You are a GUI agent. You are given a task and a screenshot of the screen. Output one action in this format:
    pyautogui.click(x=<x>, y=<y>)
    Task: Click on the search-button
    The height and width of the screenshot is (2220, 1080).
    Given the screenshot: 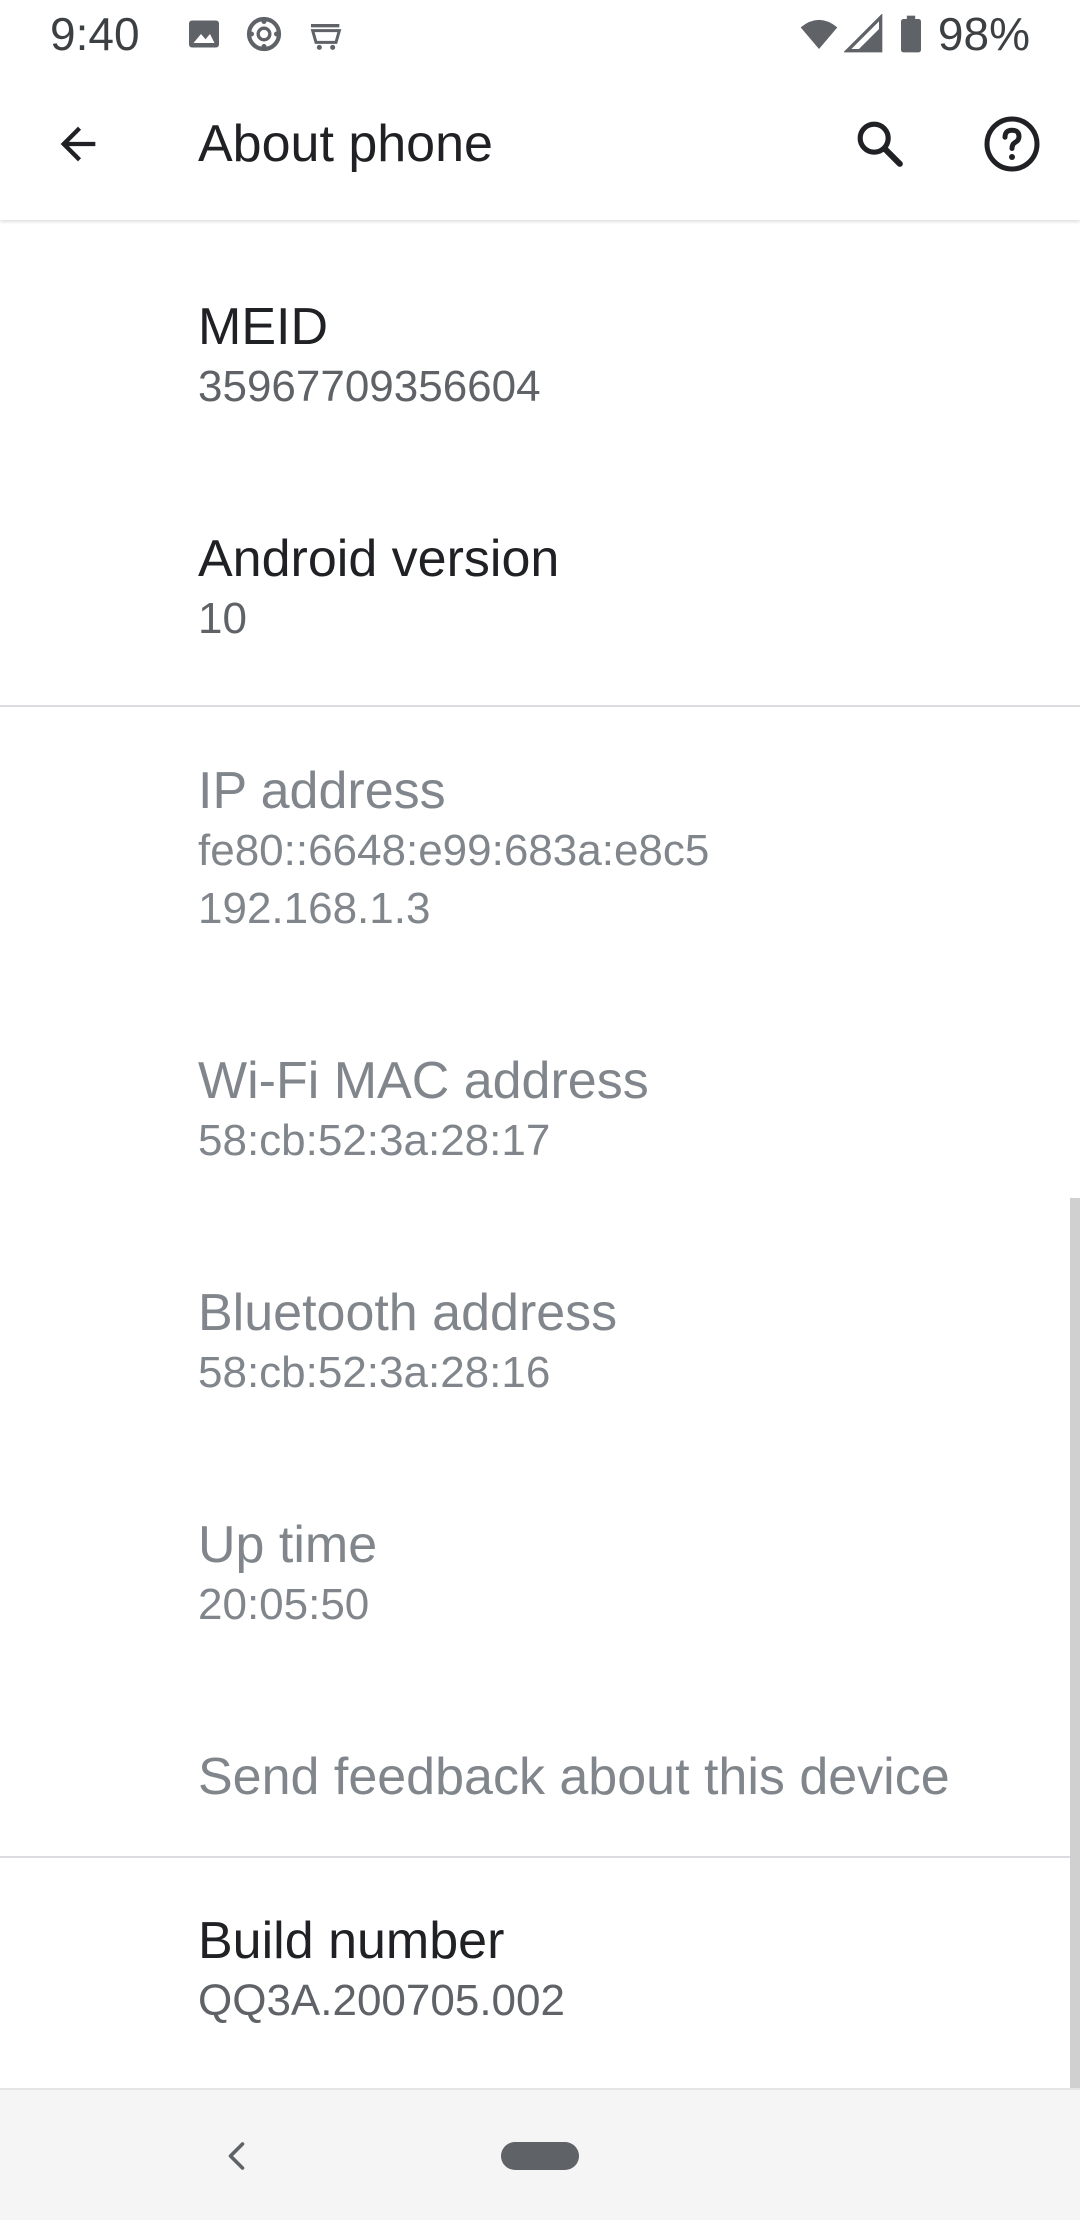 What is the action you would take?
    pyautogui.click(x=880, y=144)
    